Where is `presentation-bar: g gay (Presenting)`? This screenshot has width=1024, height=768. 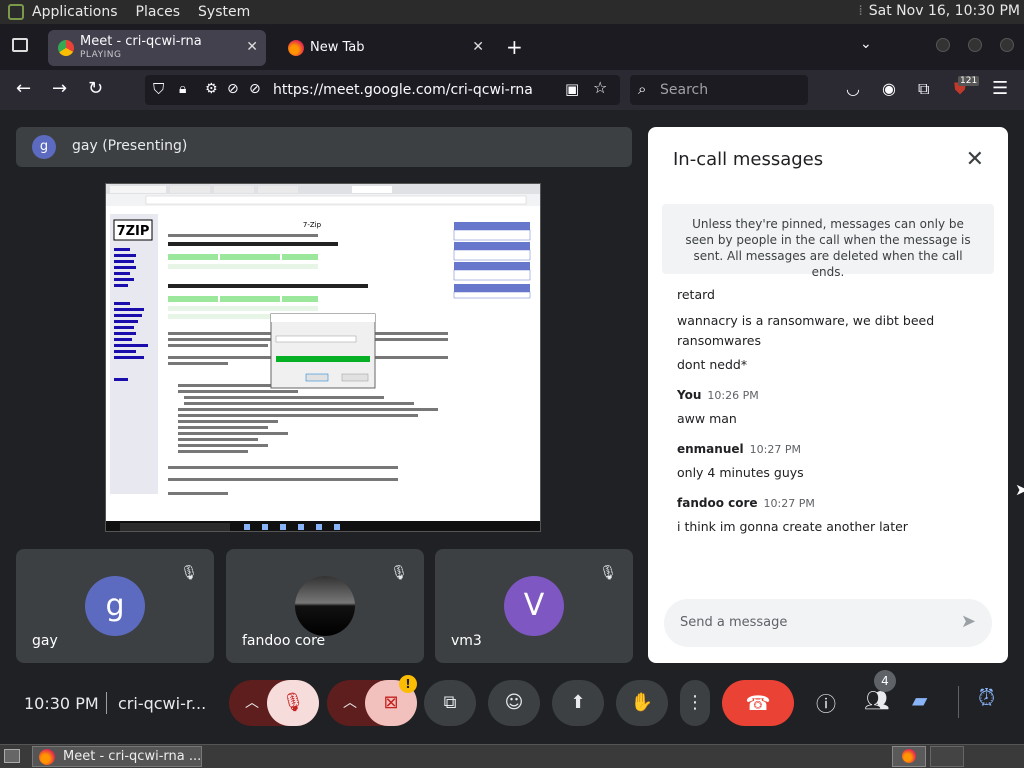
presentation-bar: g gay (Presenting) is located at coordinates (324, 147).